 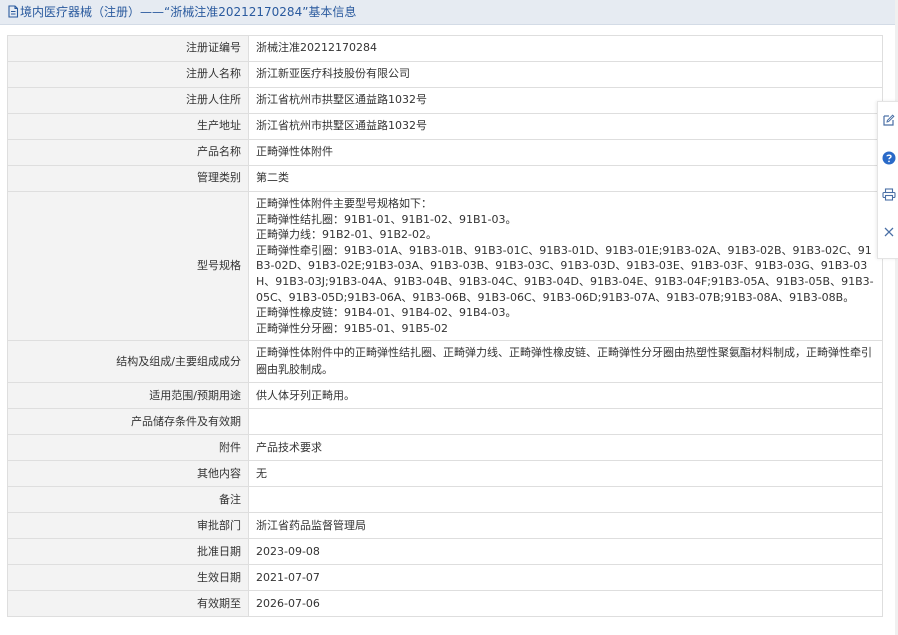 I want to click on close-icon, so click(x=889, y=233).